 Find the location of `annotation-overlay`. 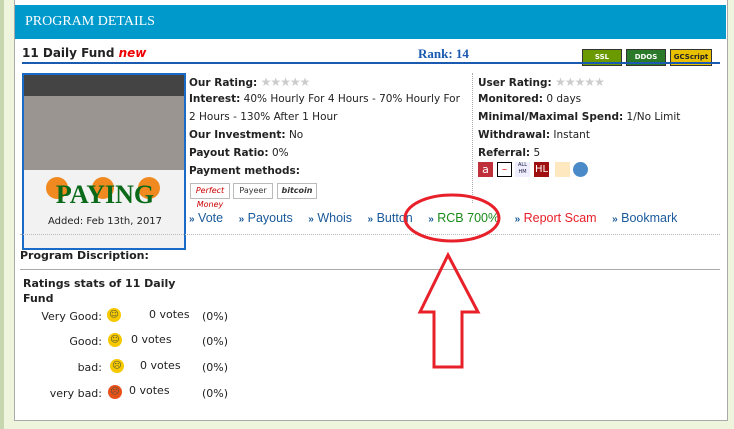

annotation-overlay is located at coordinates (452, 281).